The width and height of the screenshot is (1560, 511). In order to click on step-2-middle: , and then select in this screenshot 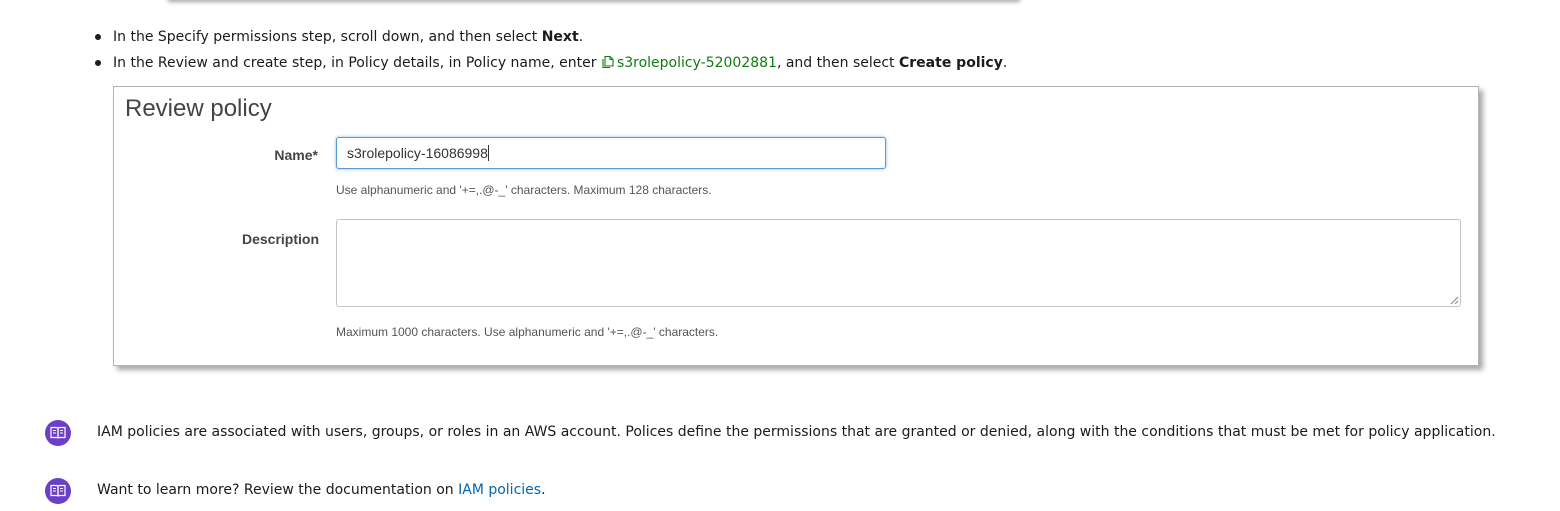, I will do `click(837, 63)`.